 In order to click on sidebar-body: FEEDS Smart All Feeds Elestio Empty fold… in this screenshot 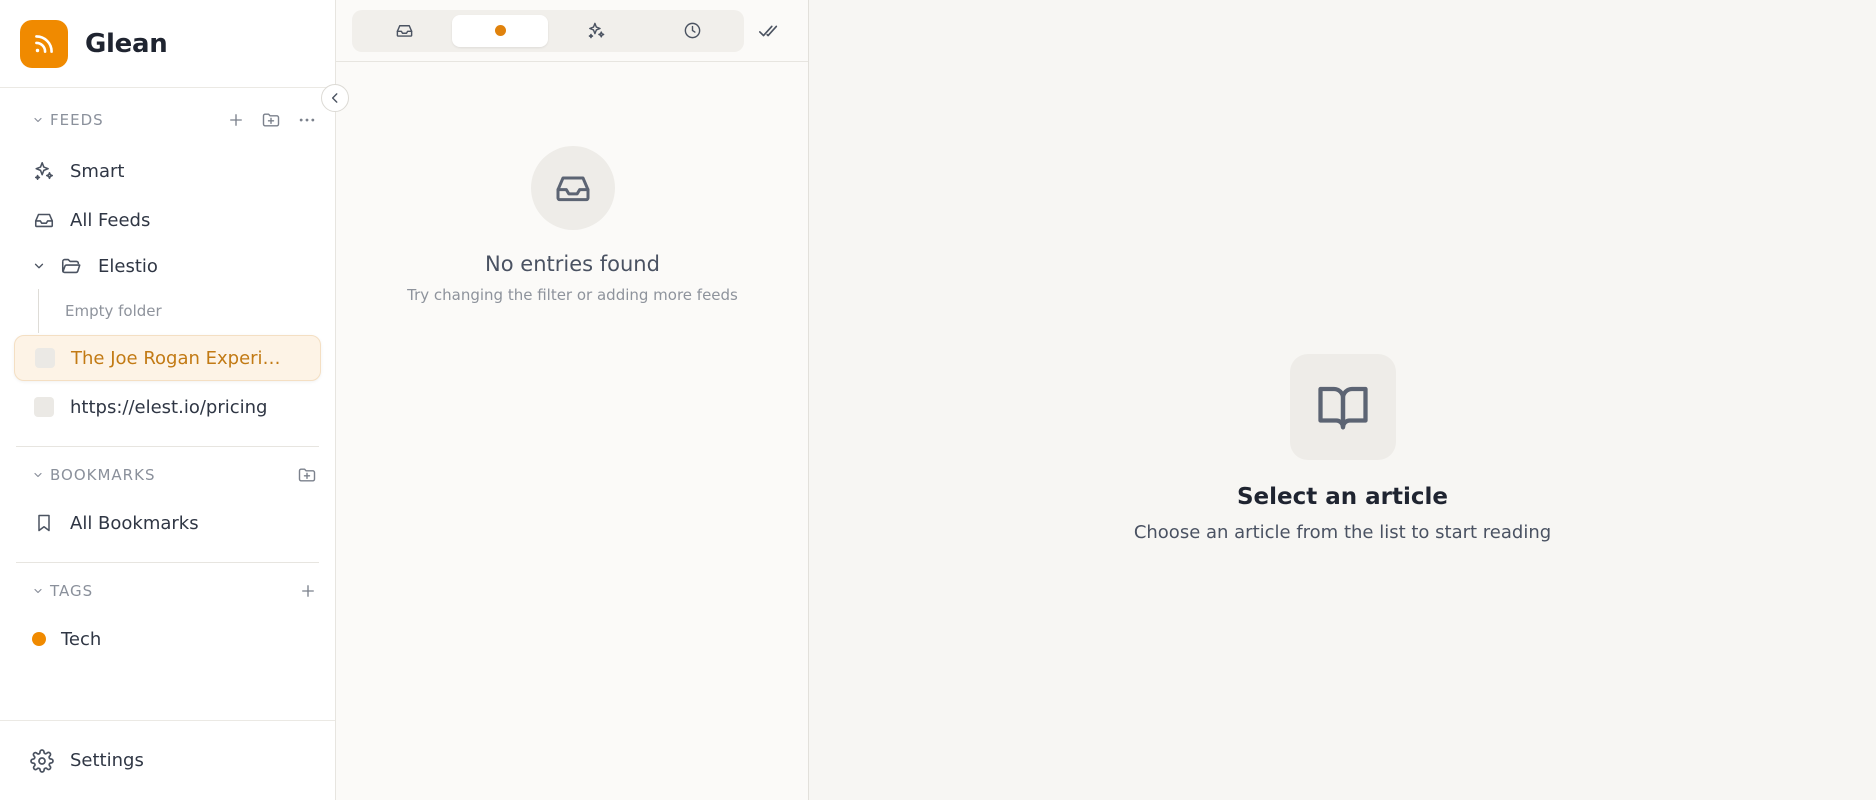, I will do `click(167, 404)`.